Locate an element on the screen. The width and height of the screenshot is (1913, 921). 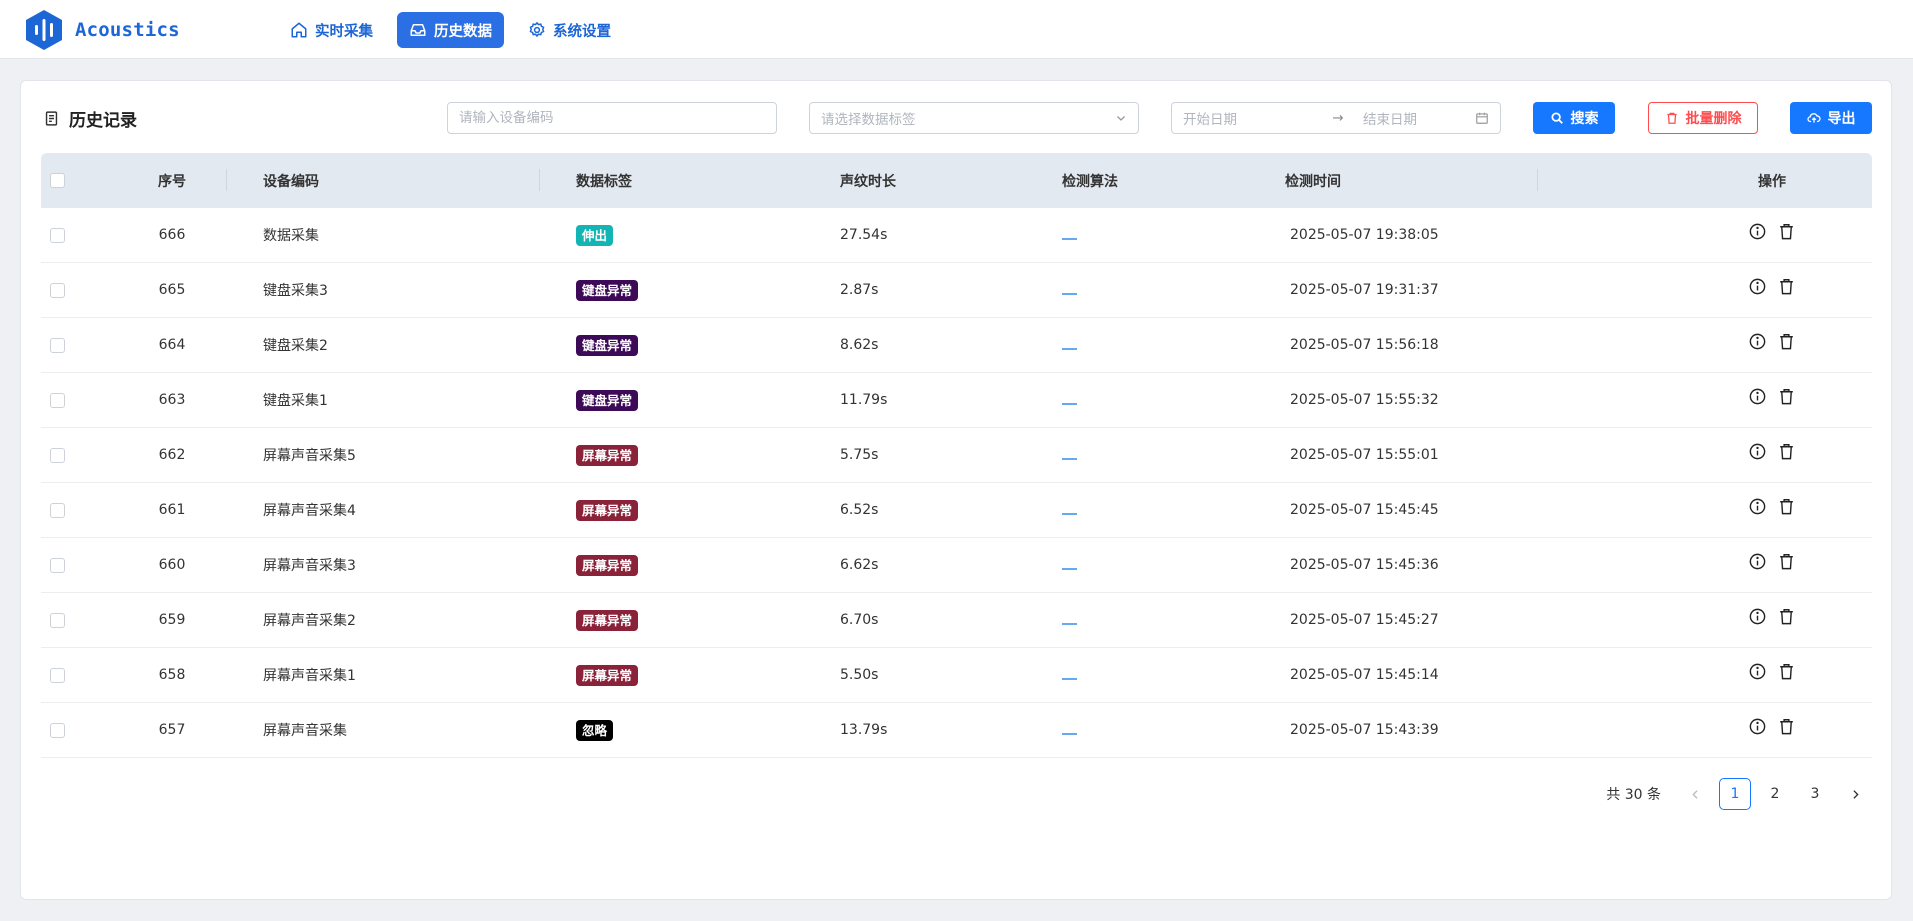
tag-select: 请选择数据标签 is located at coordinates (974, 118).